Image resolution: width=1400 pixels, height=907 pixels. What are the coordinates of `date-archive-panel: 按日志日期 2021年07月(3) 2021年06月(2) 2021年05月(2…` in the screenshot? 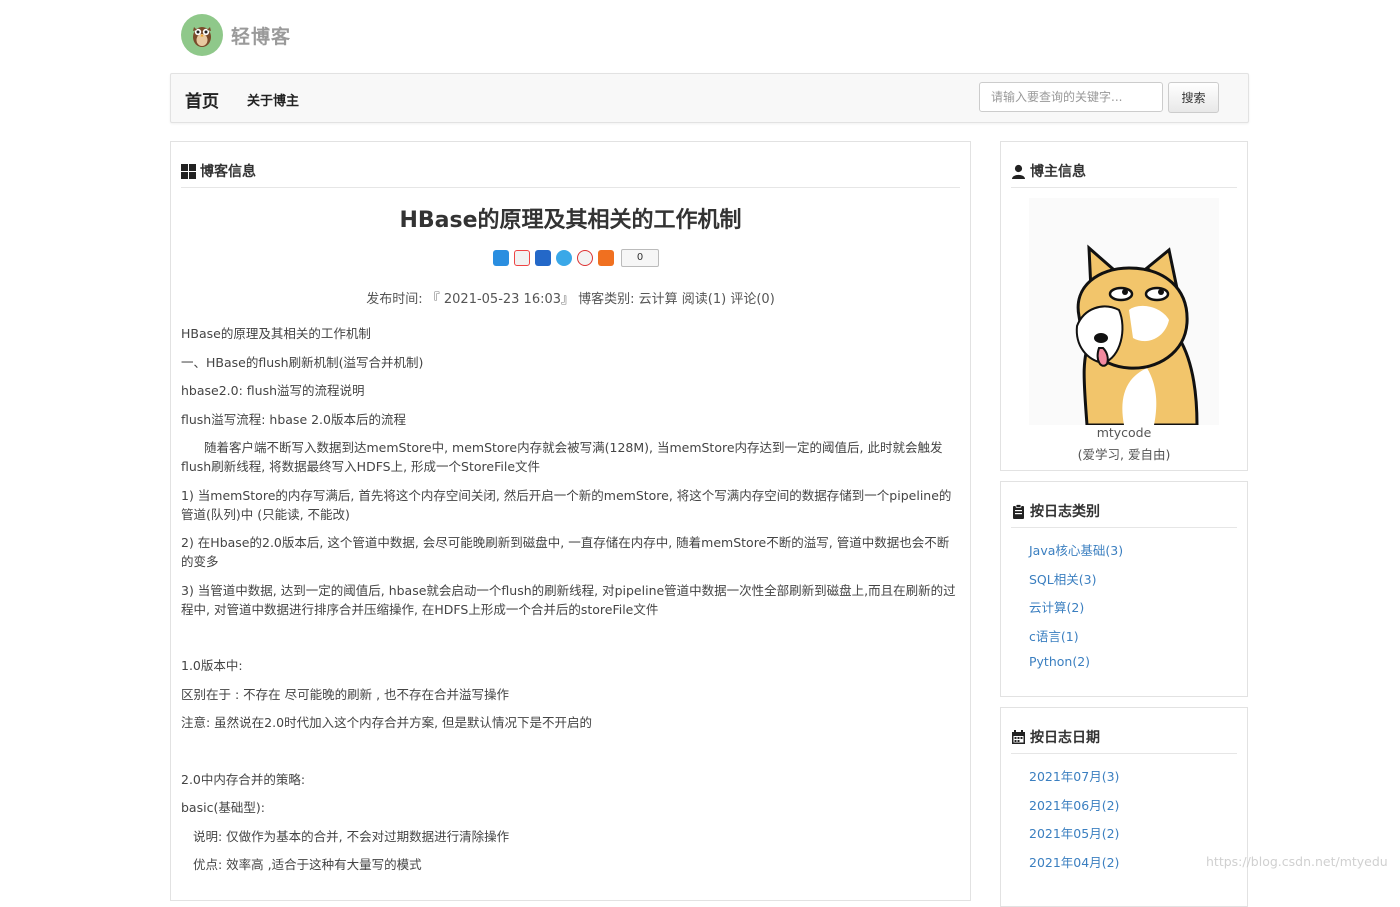 It's located at (1124, 807).